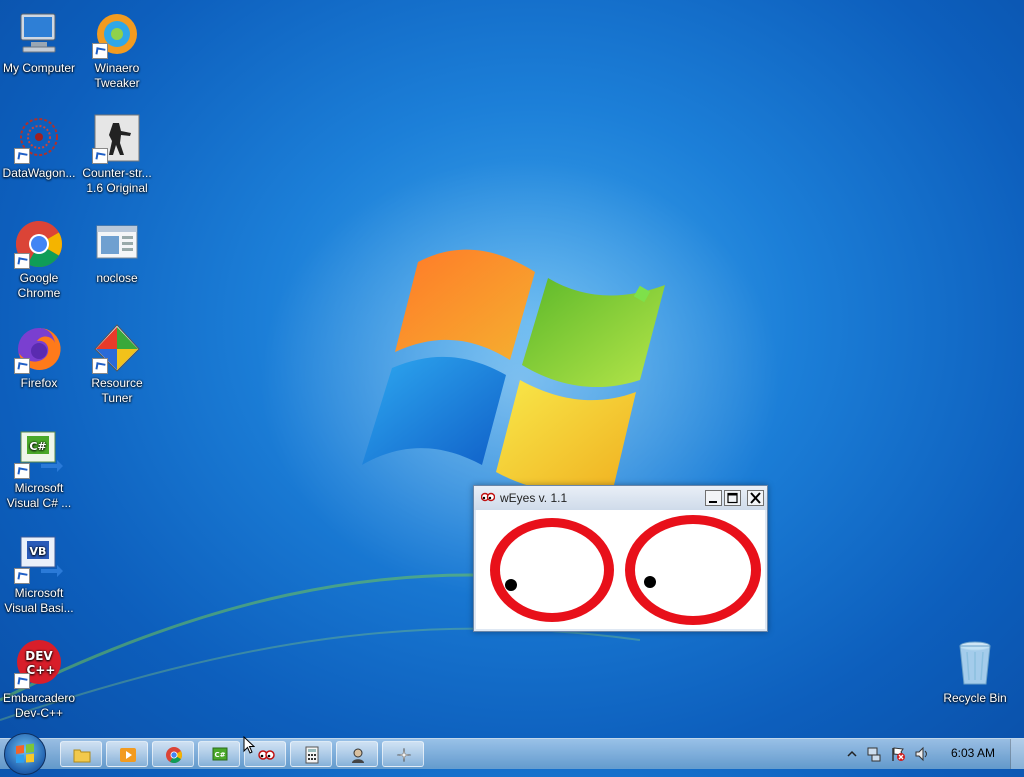  What do you see at coordinates (552, 570) in the screenshot?
I see `left-eye` at bounding box center [552, 570].